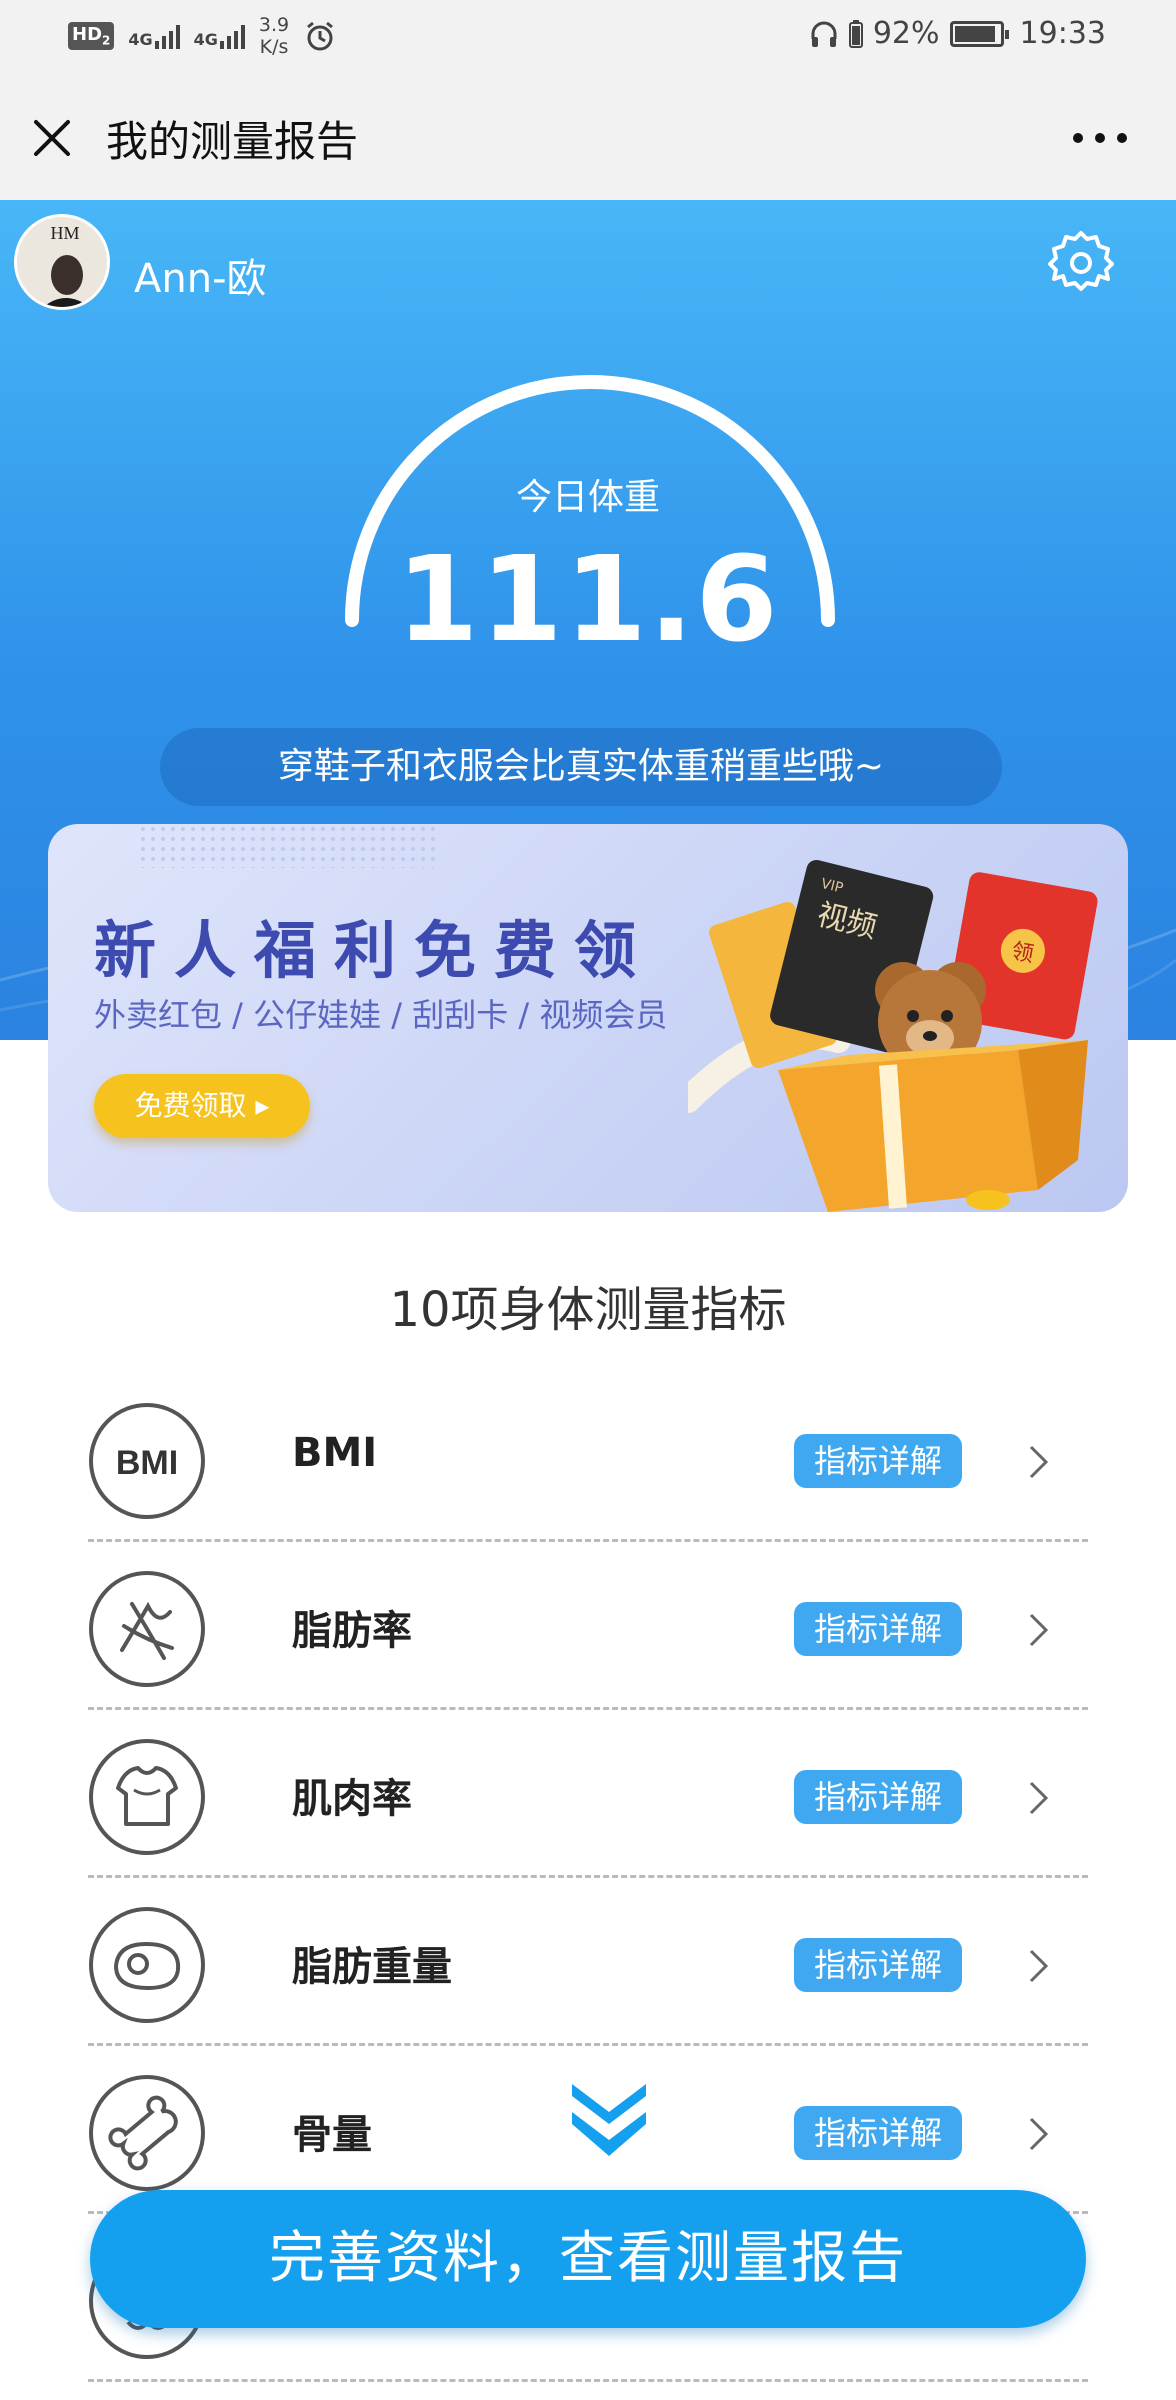 The width and height of the screenshot is (1176, 2400). What do you see at coordinates (106, 40) in the screenshot?
I see `hd-sub: 2` at bounding box center [106, 40].